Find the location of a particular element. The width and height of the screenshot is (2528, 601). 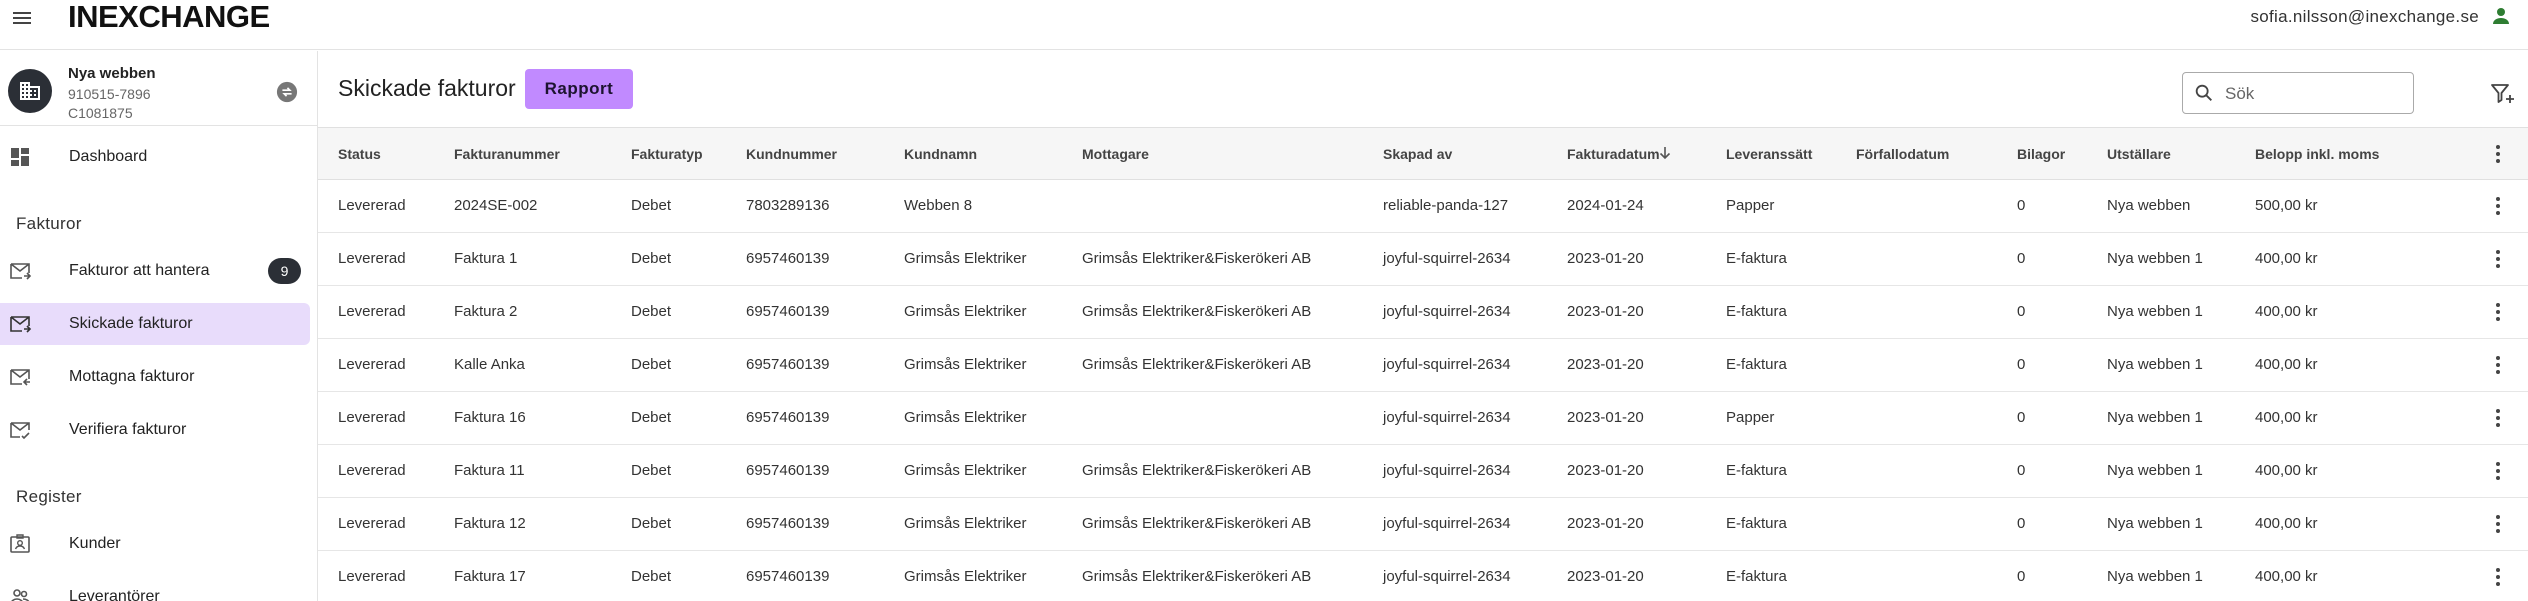

cell-issuer: Nya webben is located at coordinates (2149, 205).